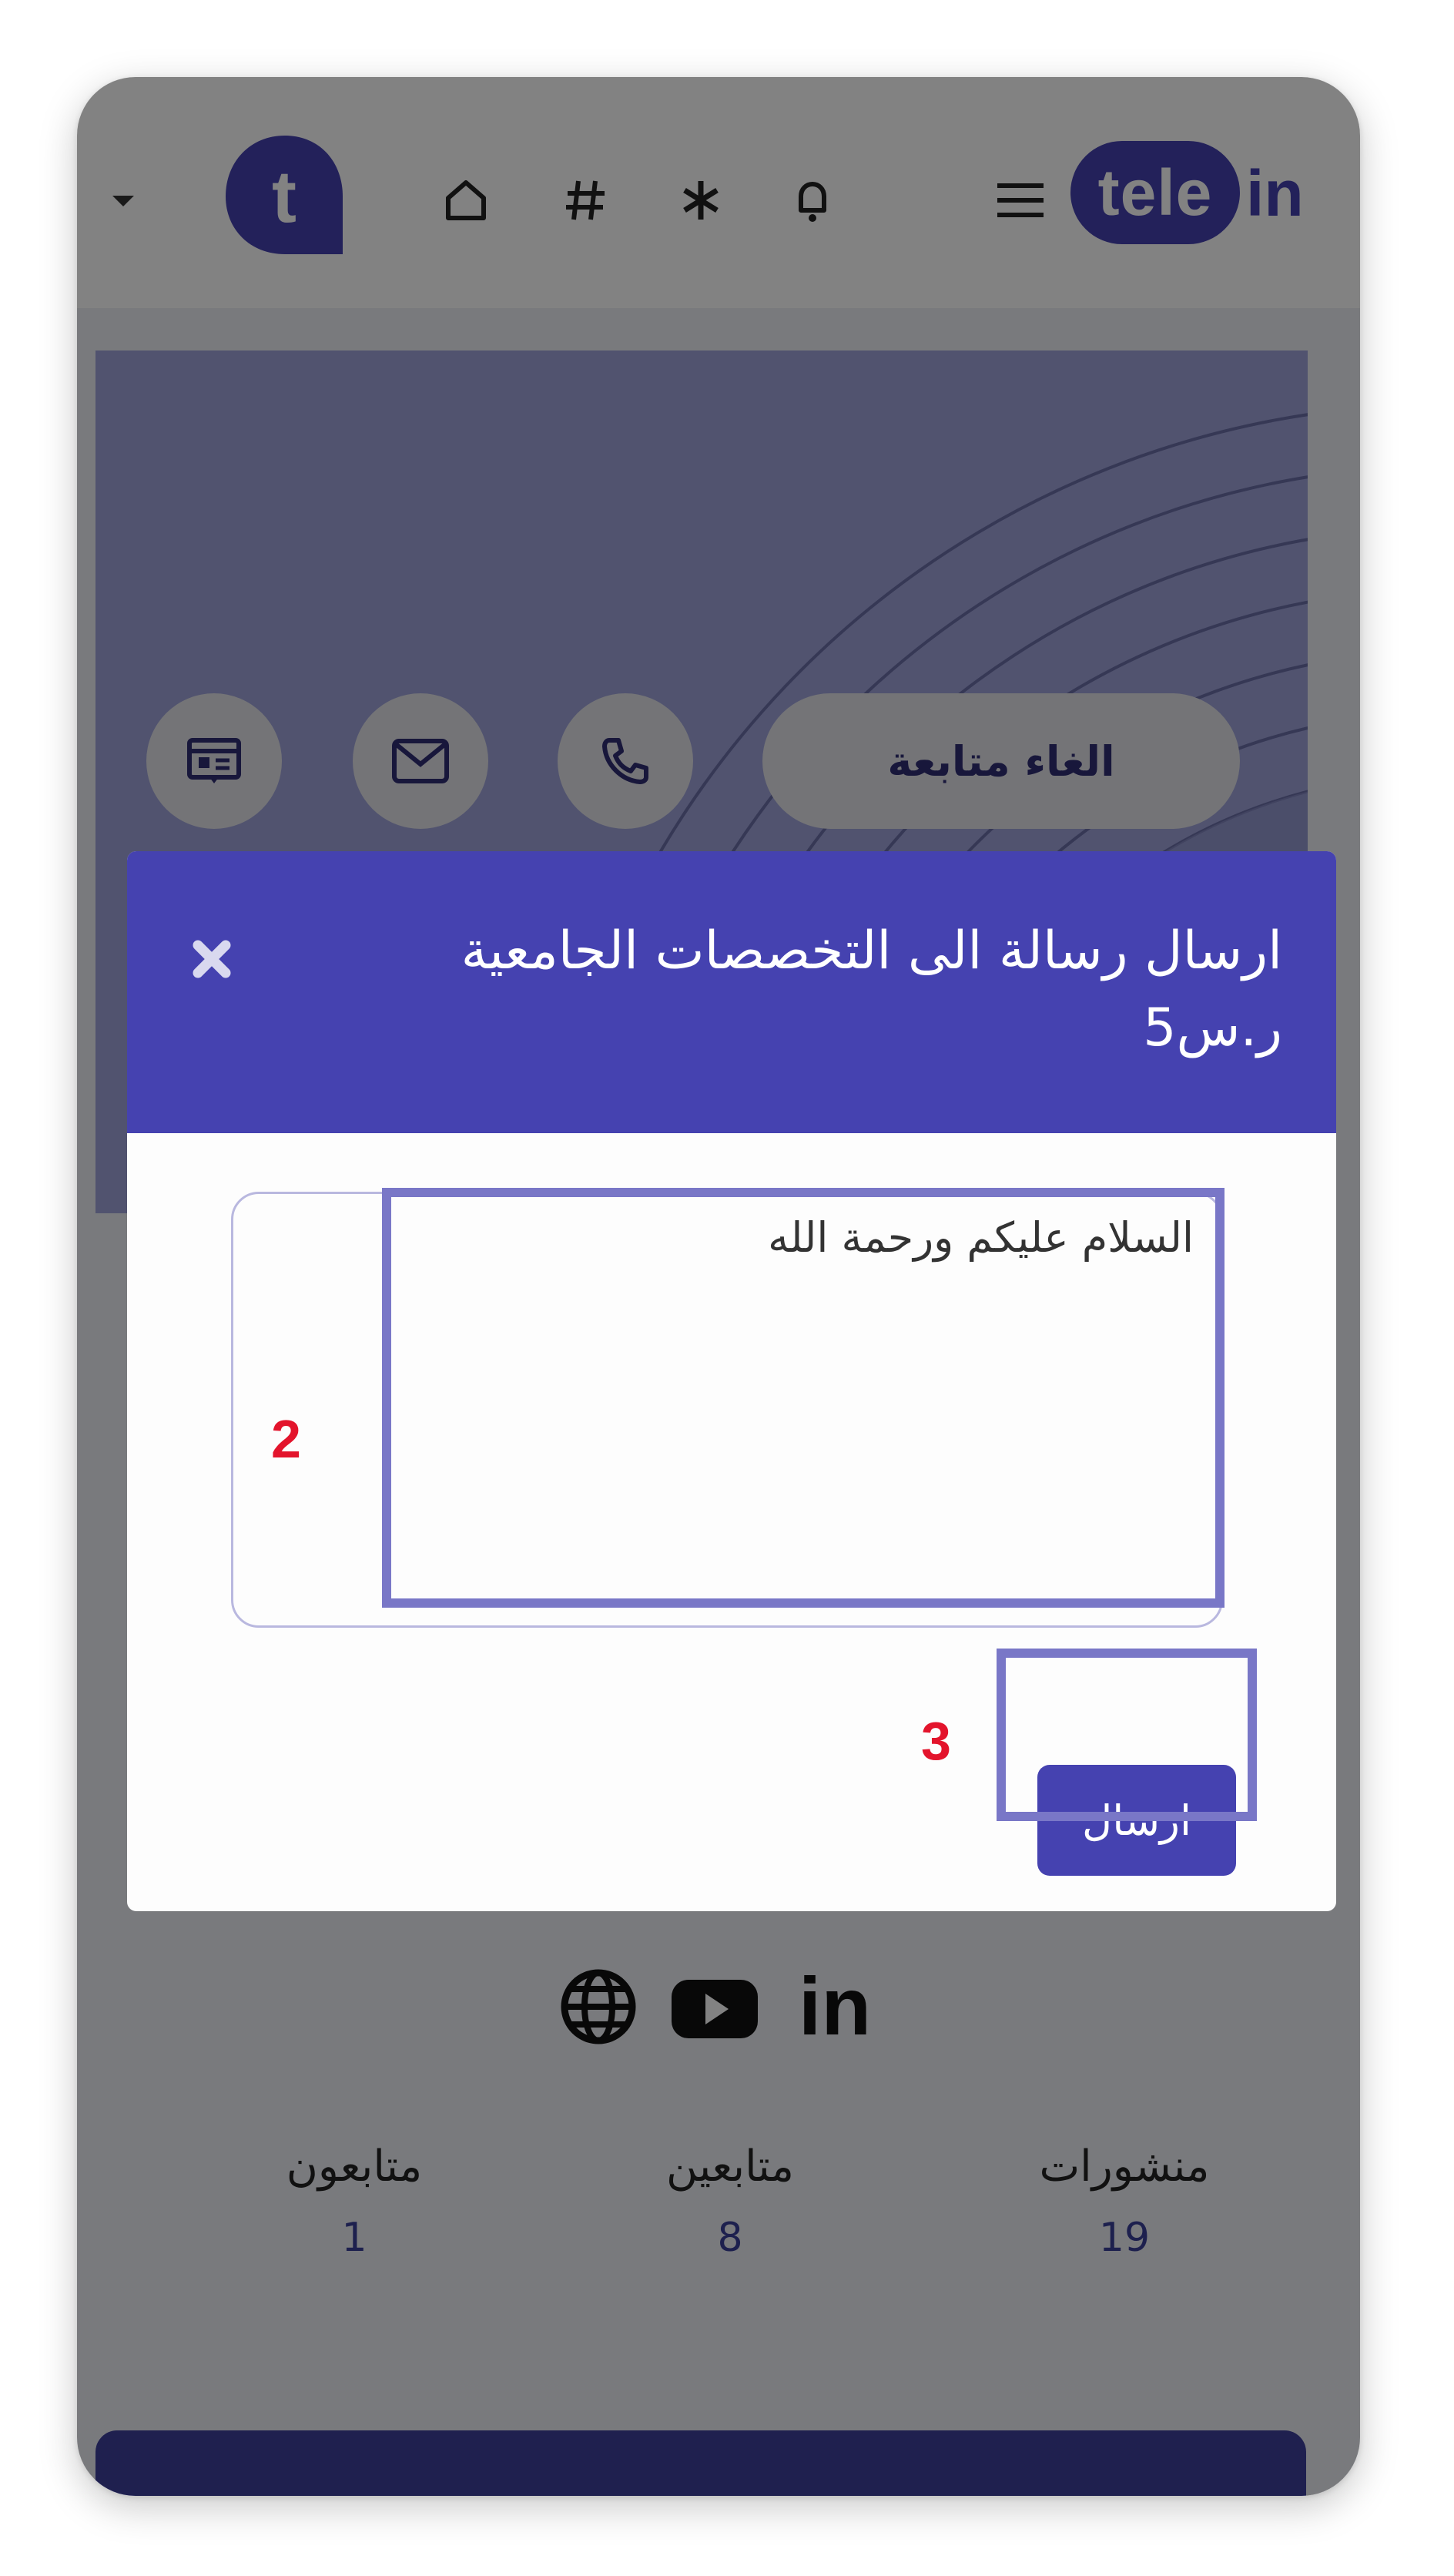 This screenshot has height=2576, width=1454. I want to click on modal-header: ارسال رسالة الى التخصصات الجامعية ر.س5, so click(731, 992).